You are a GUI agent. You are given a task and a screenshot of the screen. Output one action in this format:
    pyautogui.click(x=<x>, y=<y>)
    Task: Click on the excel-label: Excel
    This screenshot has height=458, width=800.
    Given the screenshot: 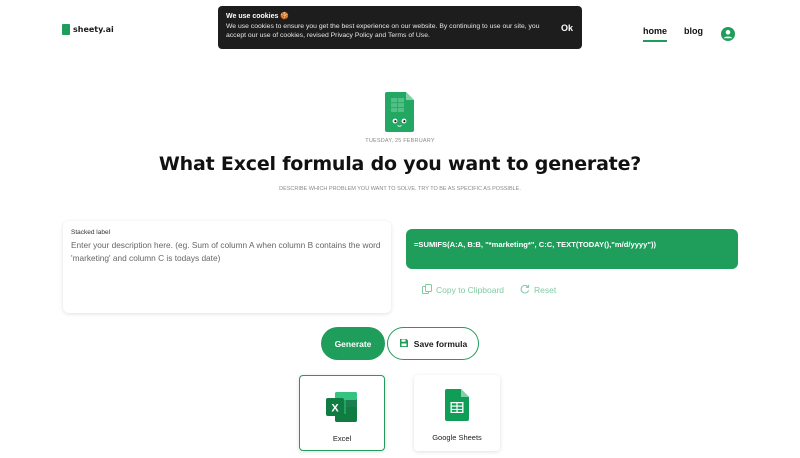 What is the action you would take?
    pyautogui.click(x=342, y=438)
    